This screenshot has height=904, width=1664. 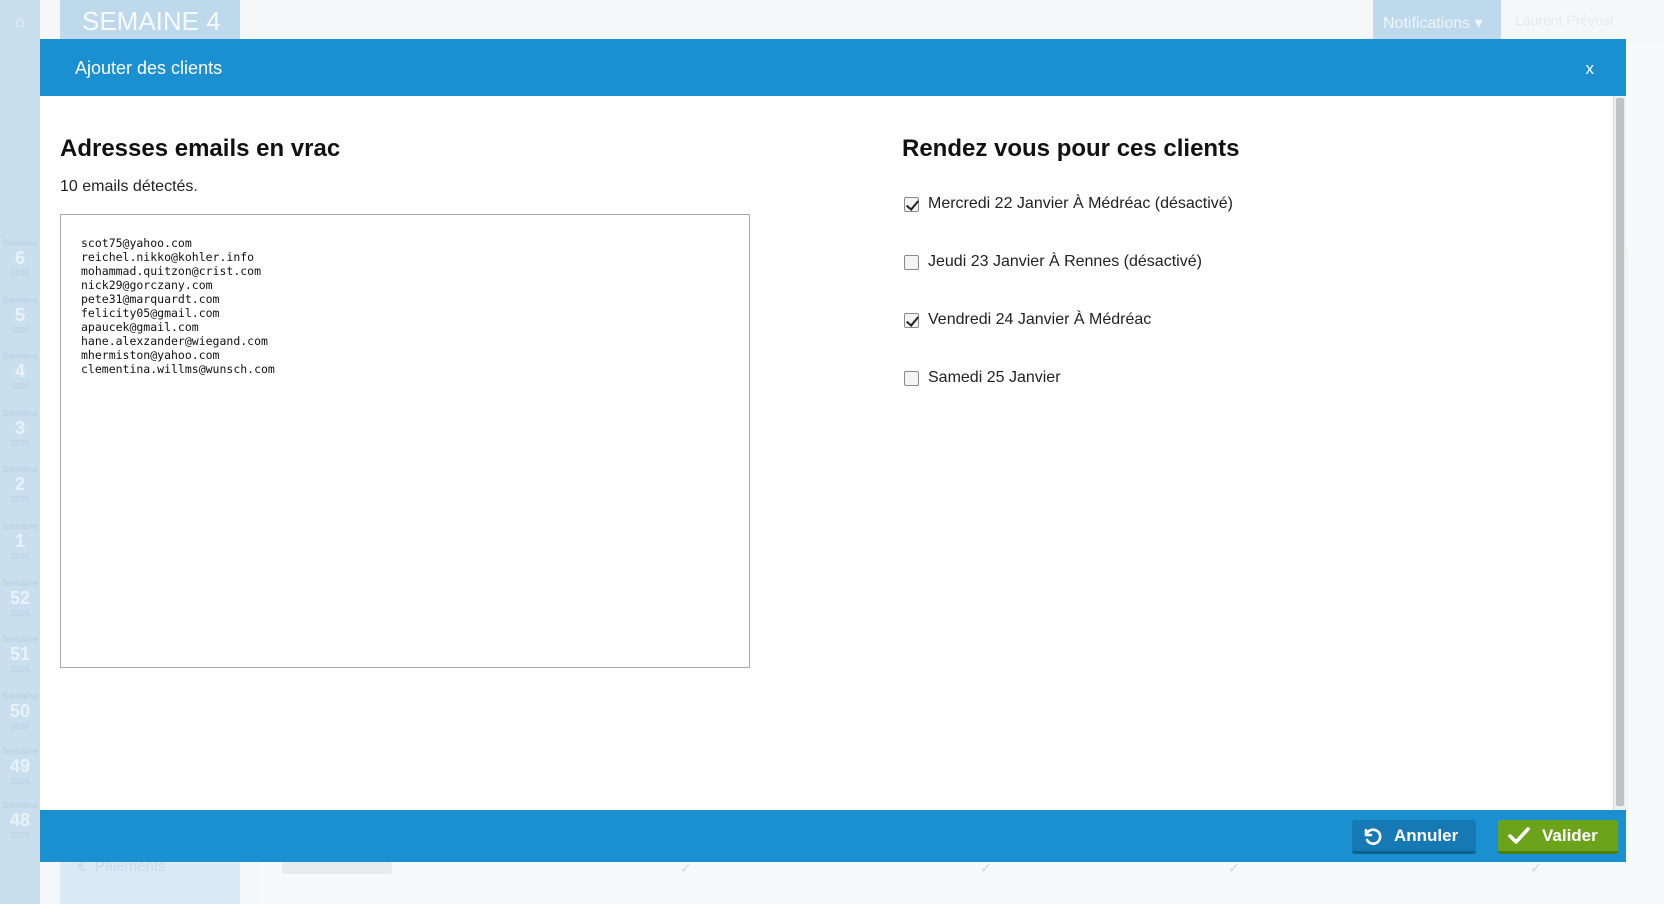 What do you see at coordinates (20, 711) in the screenshot?
I see `sidebar-week-50: Semaine 50 2019` at bounding box center [20, 711].